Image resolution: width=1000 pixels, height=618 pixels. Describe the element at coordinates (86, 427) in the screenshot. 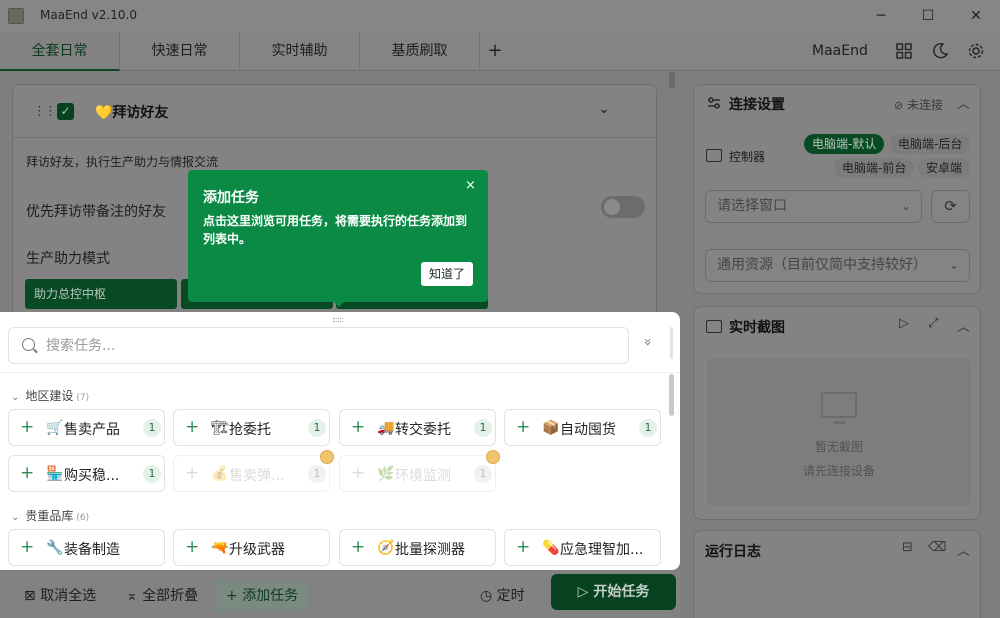

I see `task-item-sell-products: + 🛒 售卖产品 1` at that location.